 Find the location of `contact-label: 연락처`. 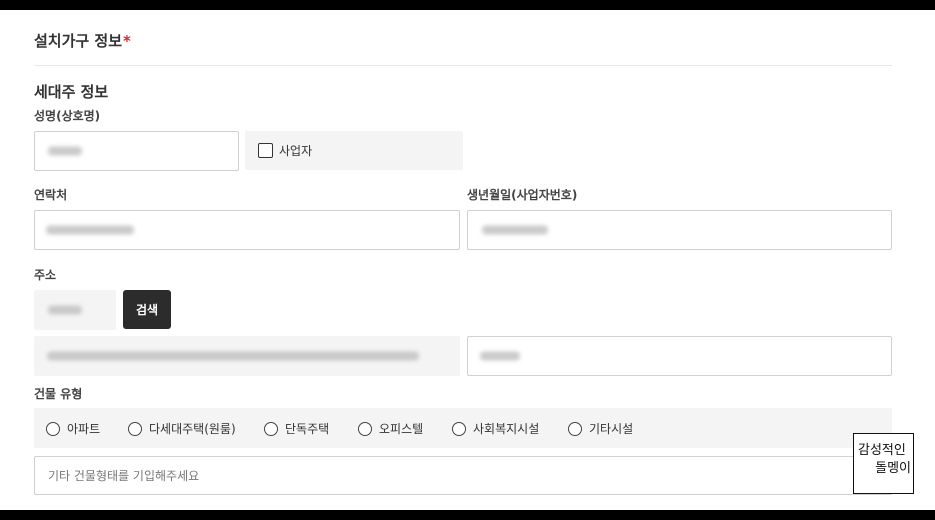

contact-label: 연락처 is located at coordinates (51, 195).